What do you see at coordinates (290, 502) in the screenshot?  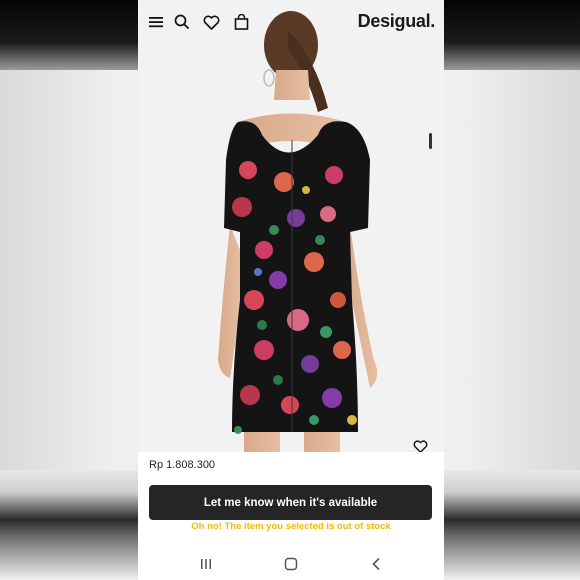 I see `notify-when-available-button: Let me know when it's available` at bounding box center [290, 502].